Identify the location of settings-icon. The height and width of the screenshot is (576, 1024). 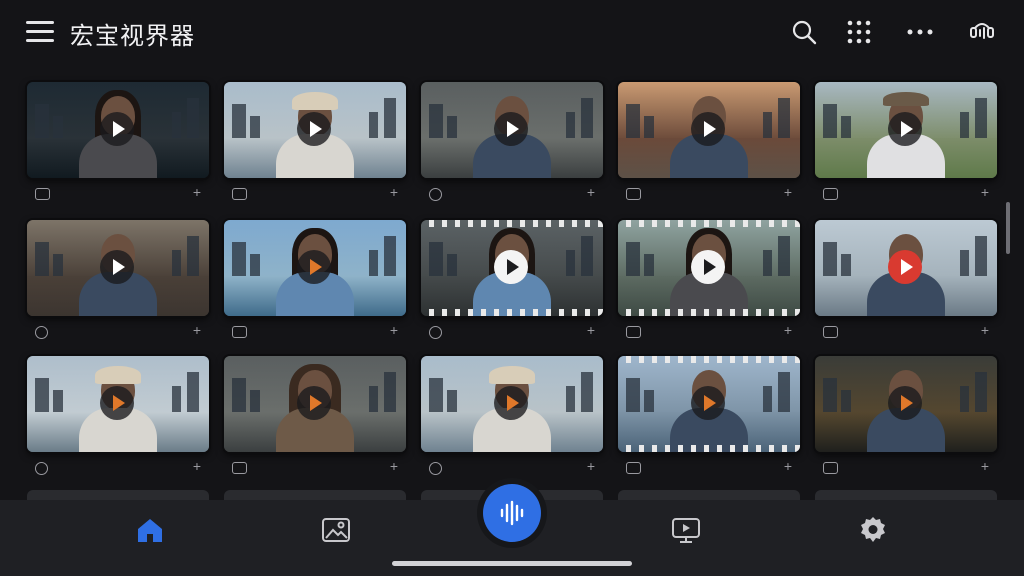
(873, 530).